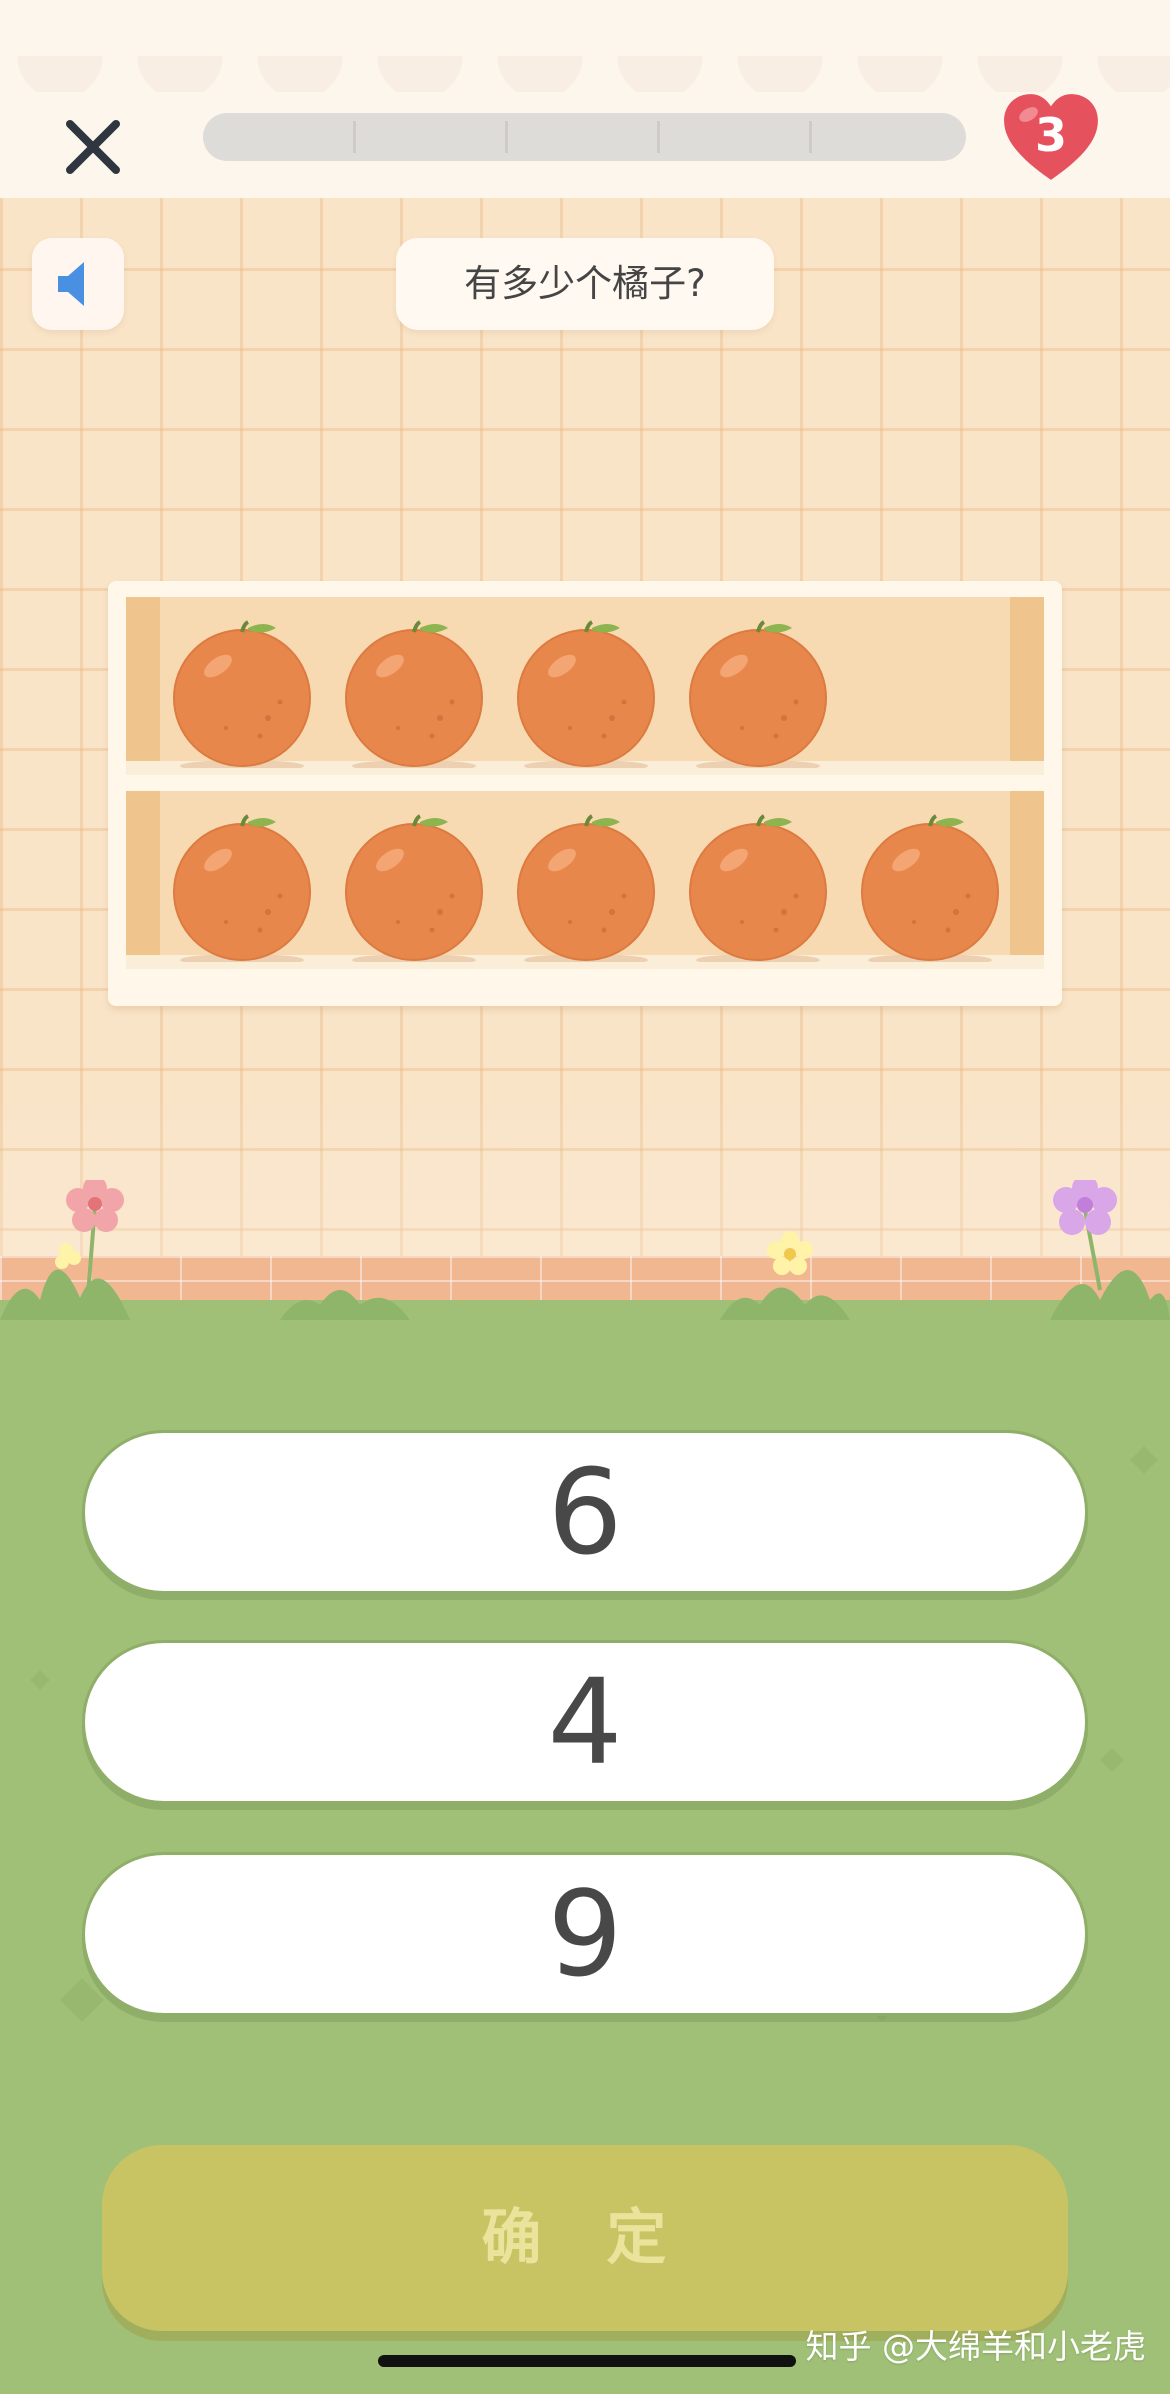 The width and height of the screenshot is (1170, 2394). Describe the element at coordinates (71, 284) in the screenshot. I see `speaker-icon` at that location.